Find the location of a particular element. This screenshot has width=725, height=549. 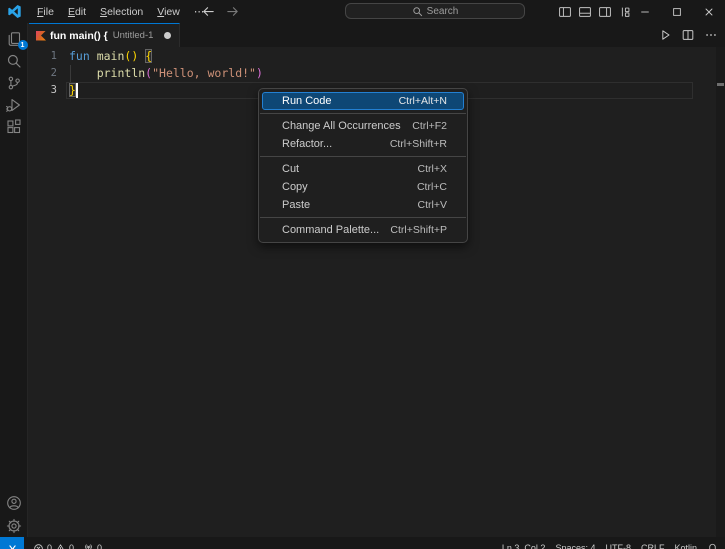

search-command-center: Search is located at coordinates (435, 11).